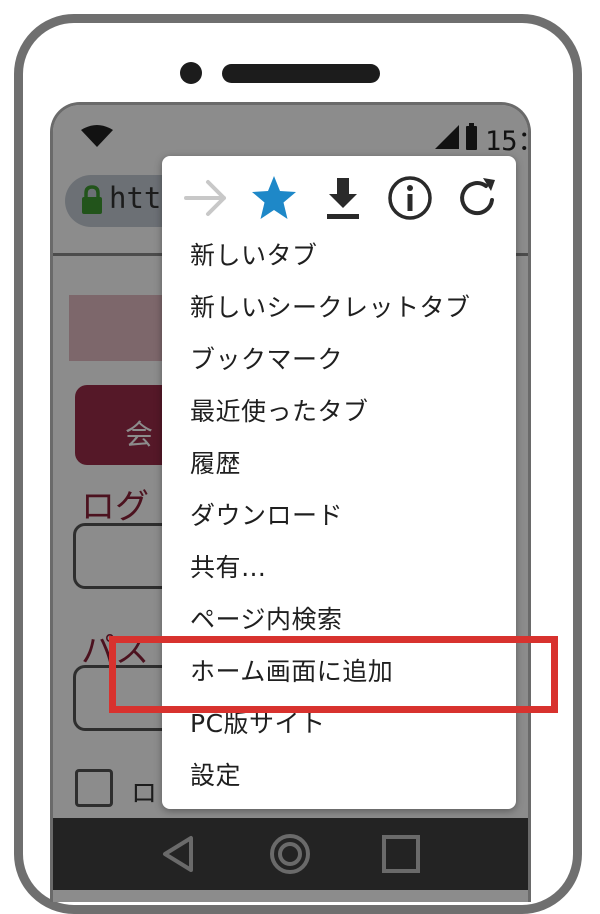 The image size is (600, 914). What do you see at coordinates (279, 412) in the screenshot?
I see `menu-item-recent-tabs: 最近使ったタブ` at bounding box center [279, 412].